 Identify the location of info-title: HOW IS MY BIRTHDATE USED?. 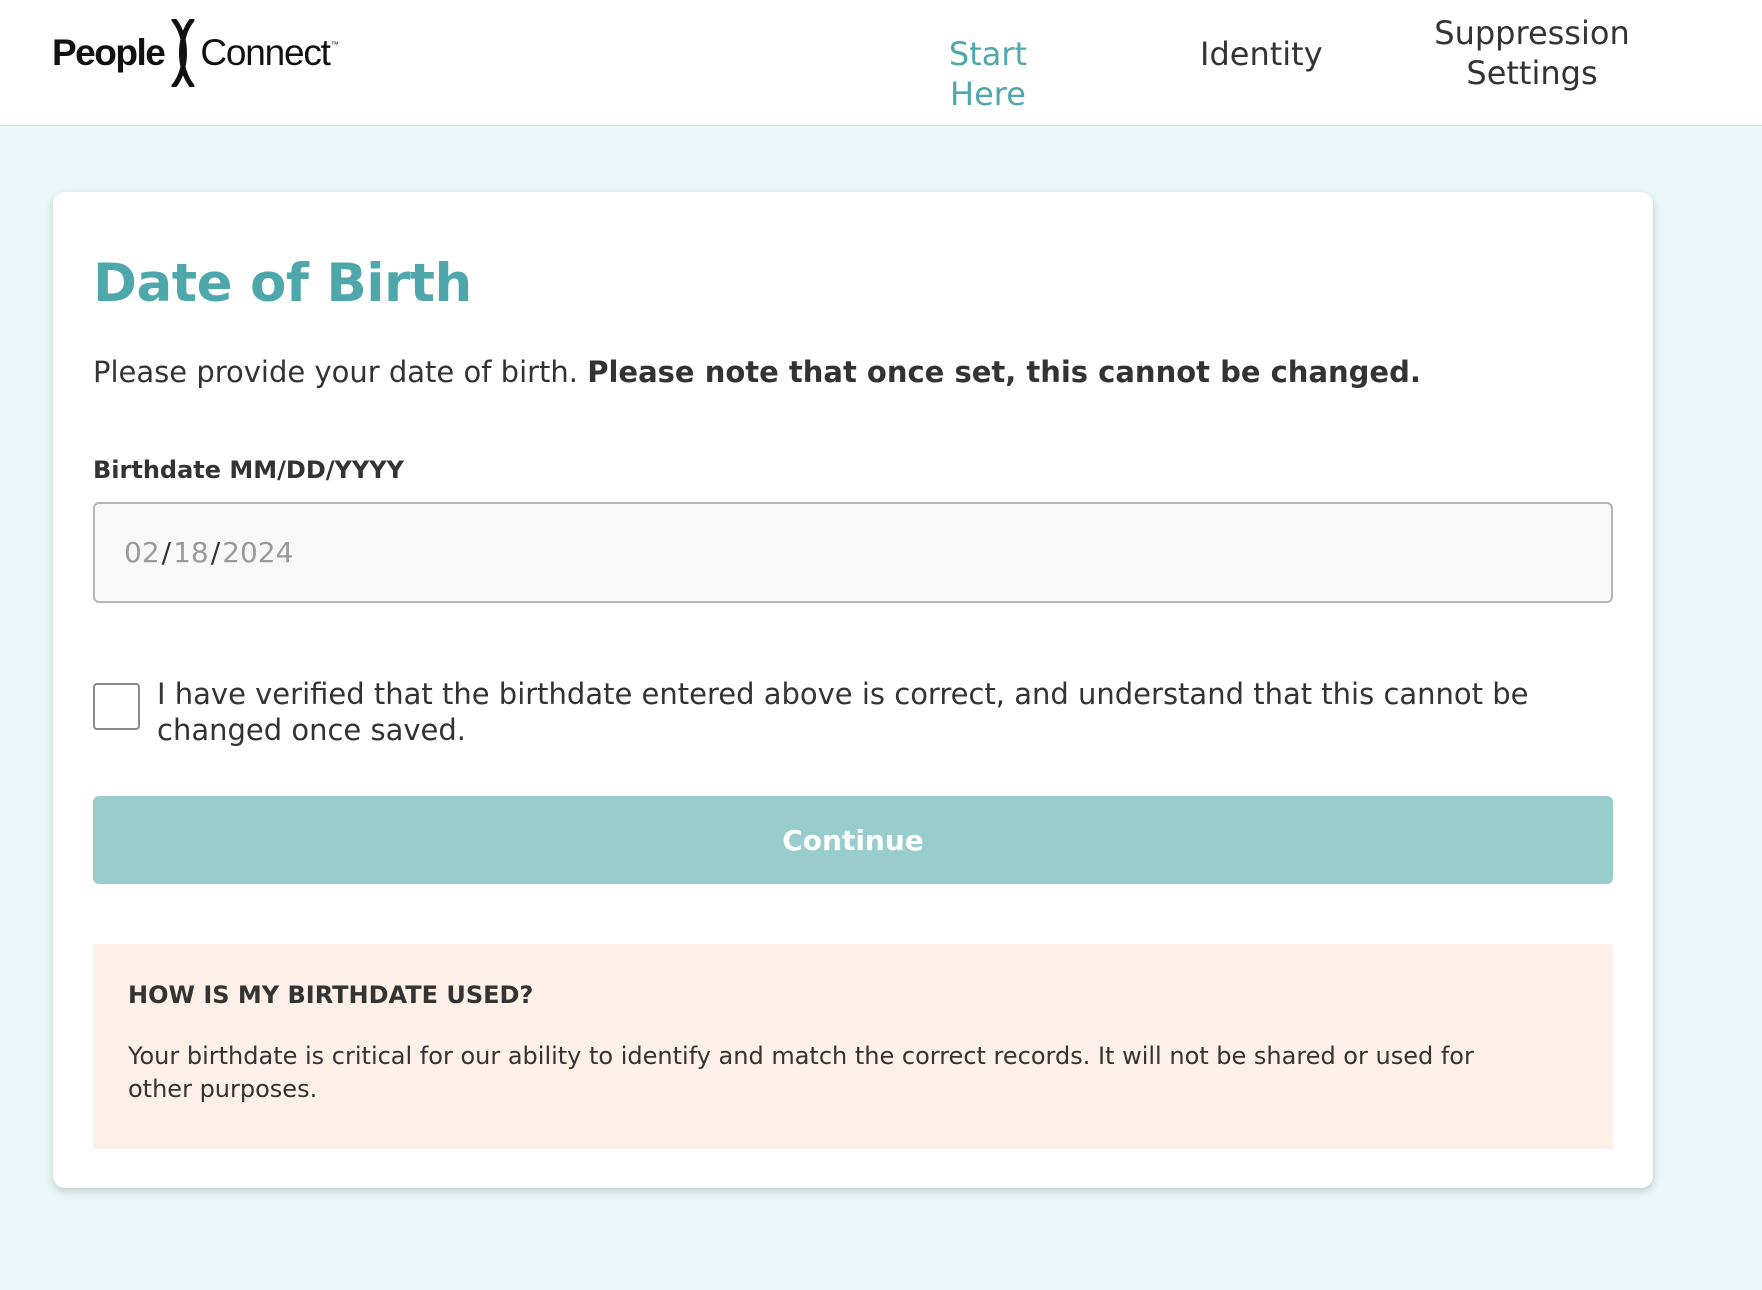
(331, 995).